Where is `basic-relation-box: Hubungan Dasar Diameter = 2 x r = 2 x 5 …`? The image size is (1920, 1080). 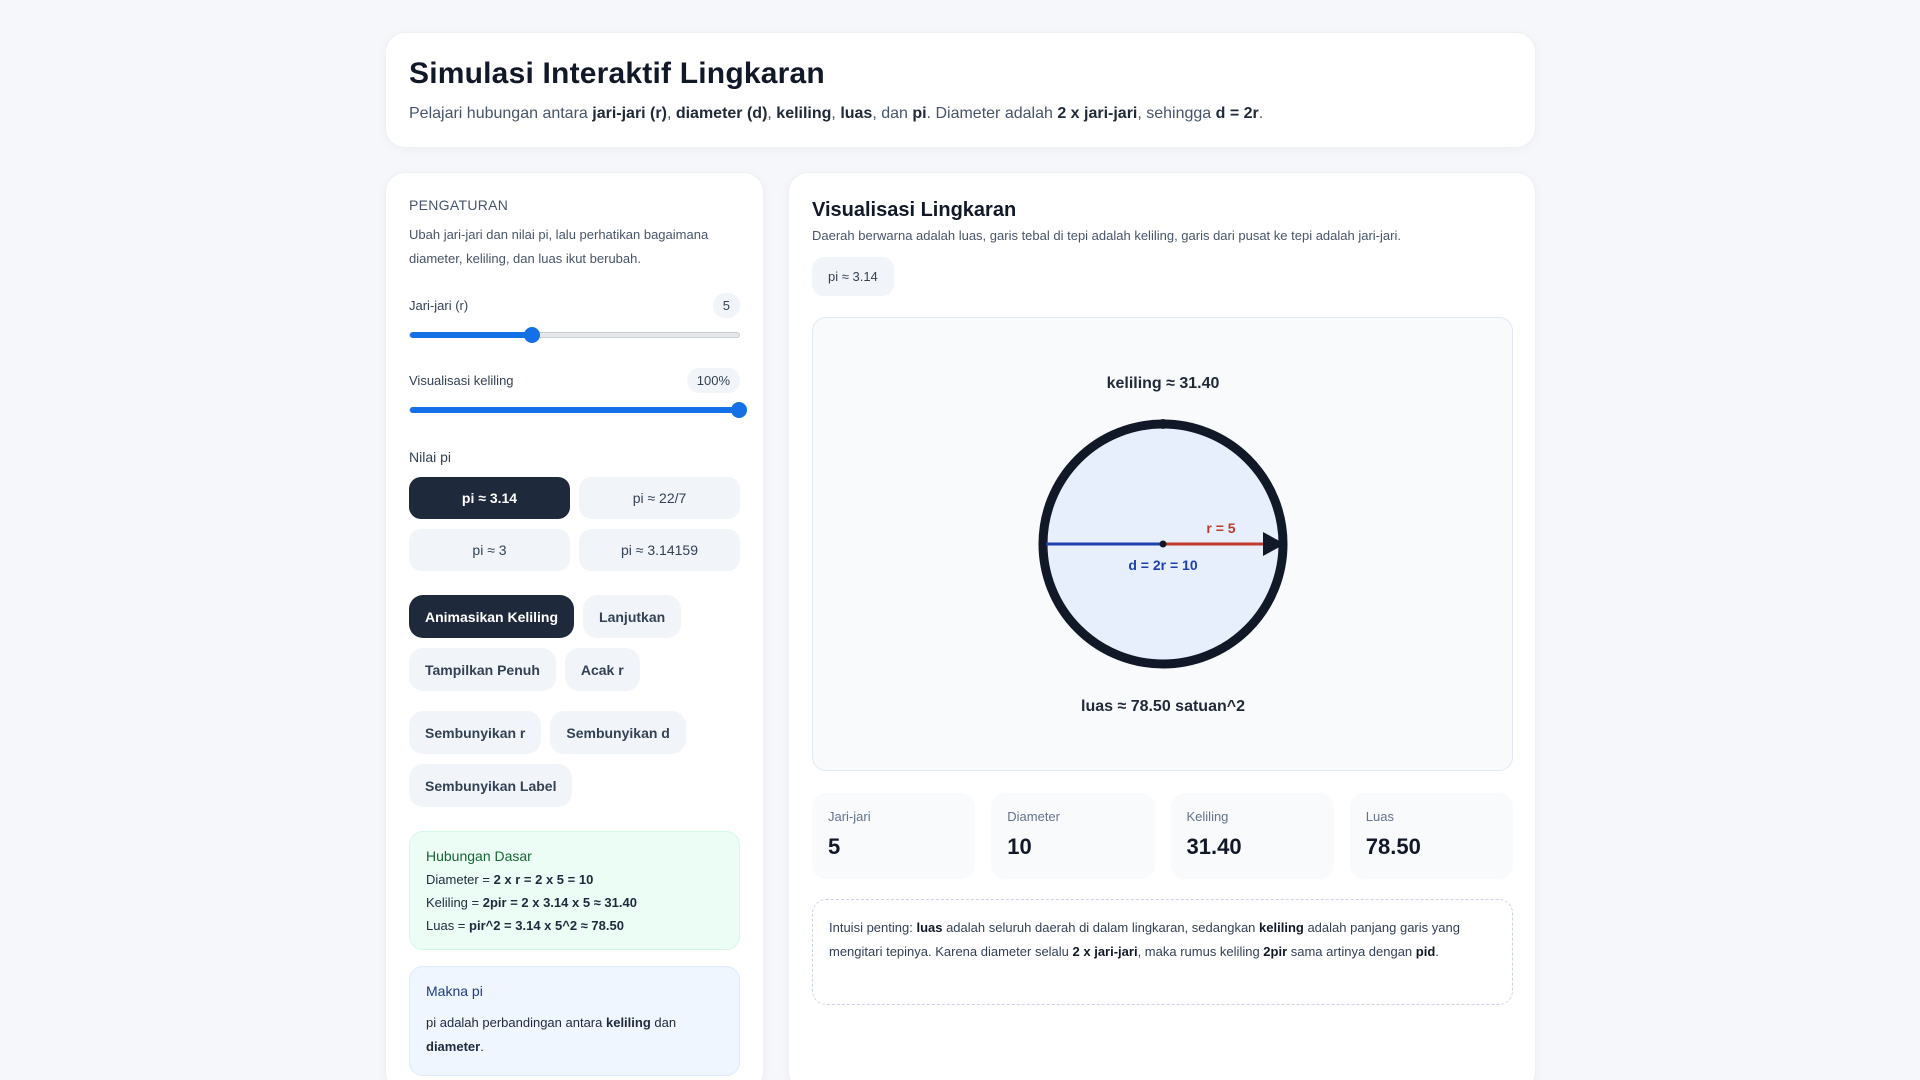
basic-relation-box: Hubungan Dasar Diameter = 2 x r = 2 x 5 … is located at coordinates (574, 890).